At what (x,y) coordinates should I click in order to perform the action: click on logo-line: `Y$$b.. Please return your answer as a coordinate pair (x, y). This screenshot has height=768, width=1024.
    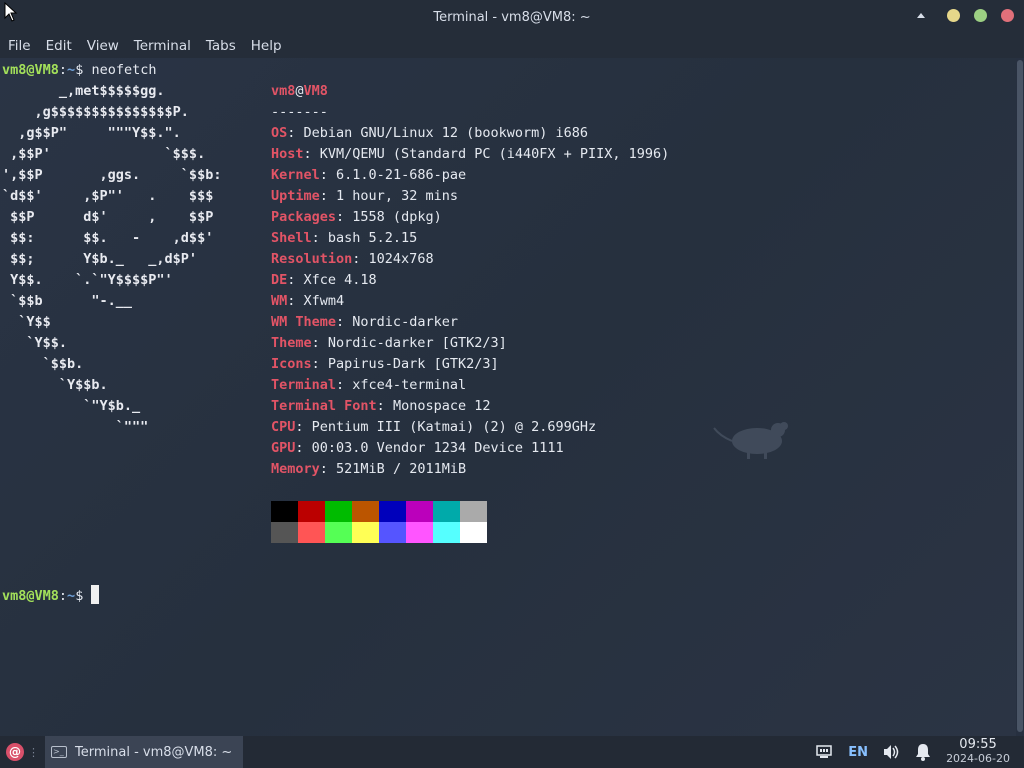
    Looking at the image, I should click on (55, 385).